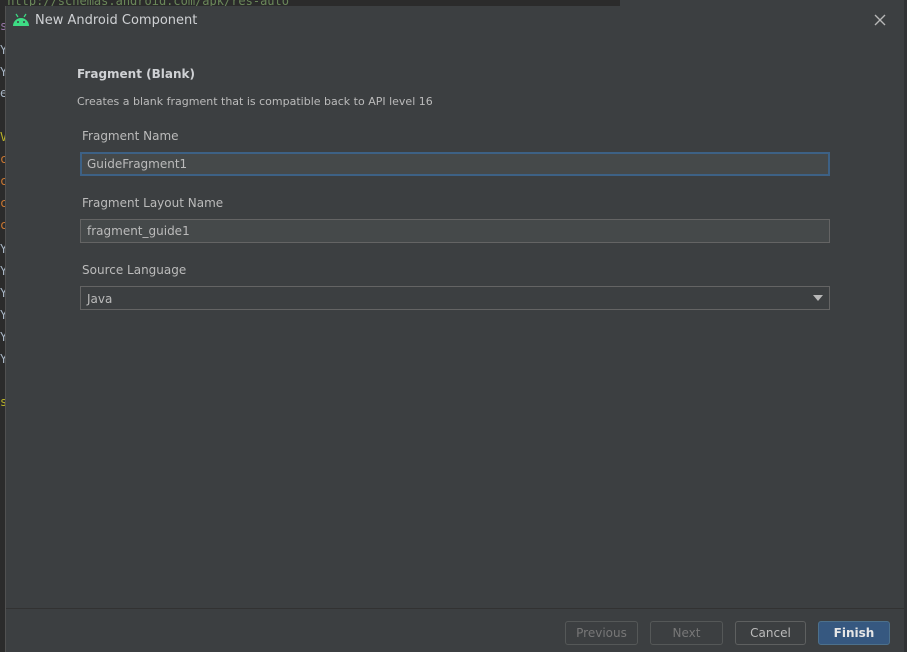 The image size is (907, 652). What do you see at coordinates (880, 20) in the screenshot?
I see `close-icon` at bounding box center [880, 20].